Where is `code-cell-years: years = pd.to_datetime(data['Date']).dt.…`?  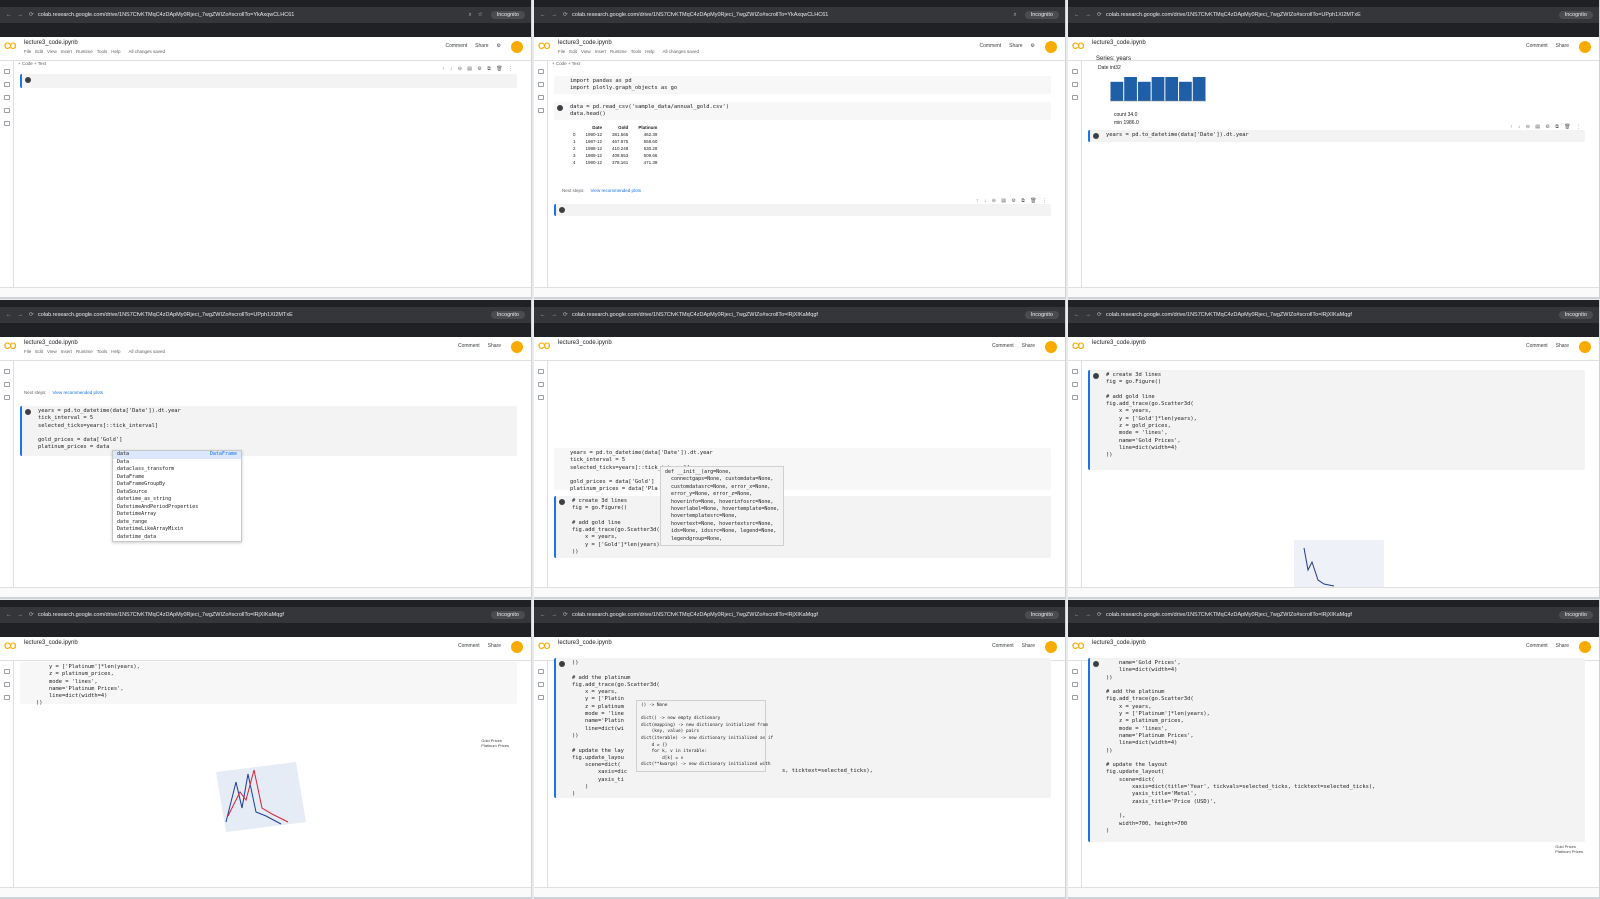
code-cell-years: years = pd.to_datetime(data['Date']).dt.… is located at coordinates (802, 470).